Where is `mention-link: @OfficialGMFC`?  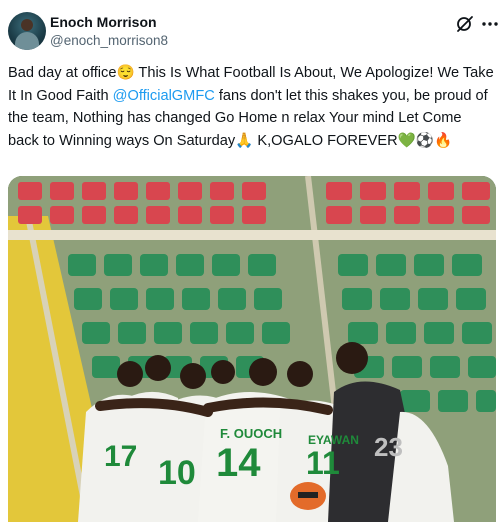 mention-link: @OfficialGMFC is located at coordinates (164, 96).